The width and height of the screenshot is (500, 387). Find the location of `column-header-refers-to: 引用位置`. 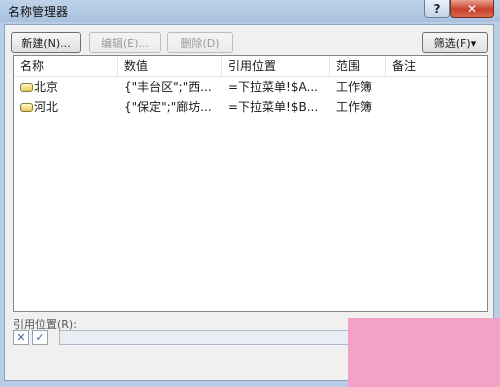

column-header-refers-to: 引用位置 is located at coordinates (276, 66).